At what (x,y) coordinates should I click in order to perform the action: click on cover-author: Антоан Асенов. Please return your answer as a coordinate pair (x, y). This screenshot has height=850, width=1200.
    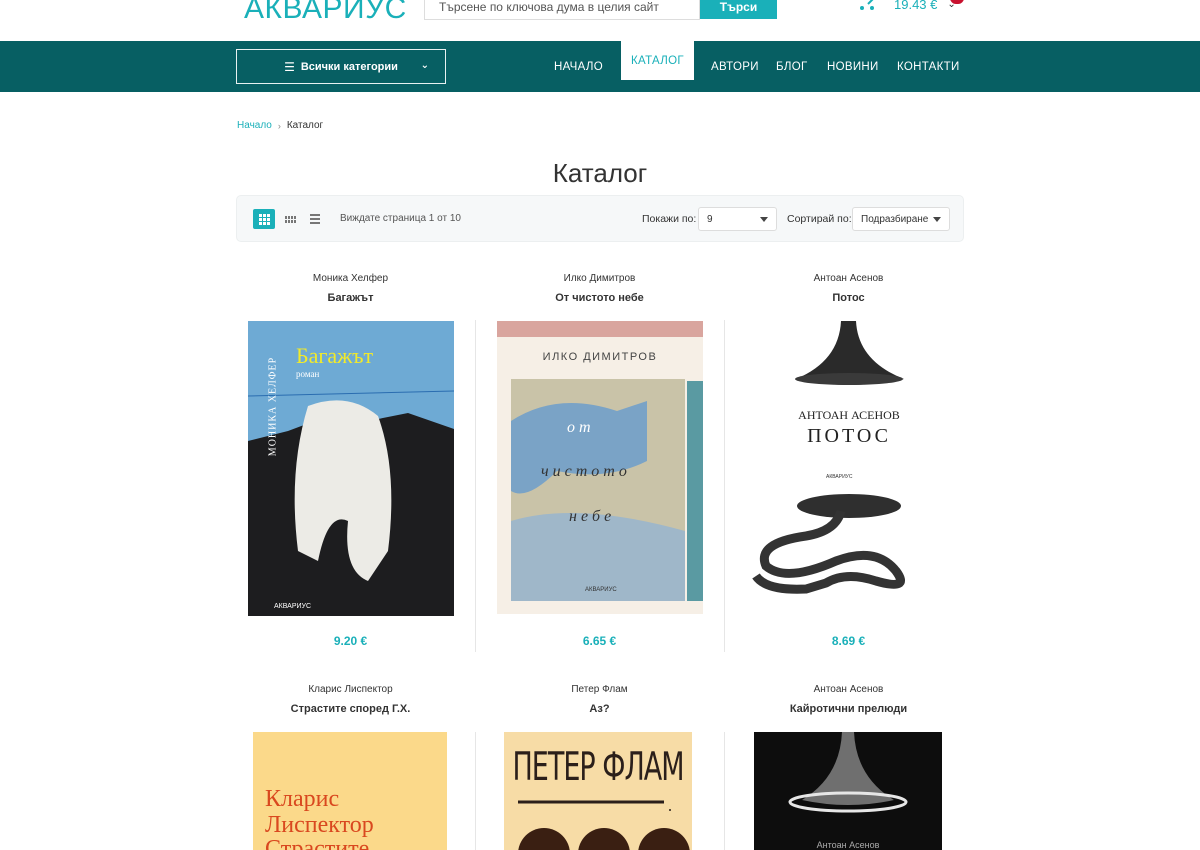
    Looking at the image, I should click on (848, 845).